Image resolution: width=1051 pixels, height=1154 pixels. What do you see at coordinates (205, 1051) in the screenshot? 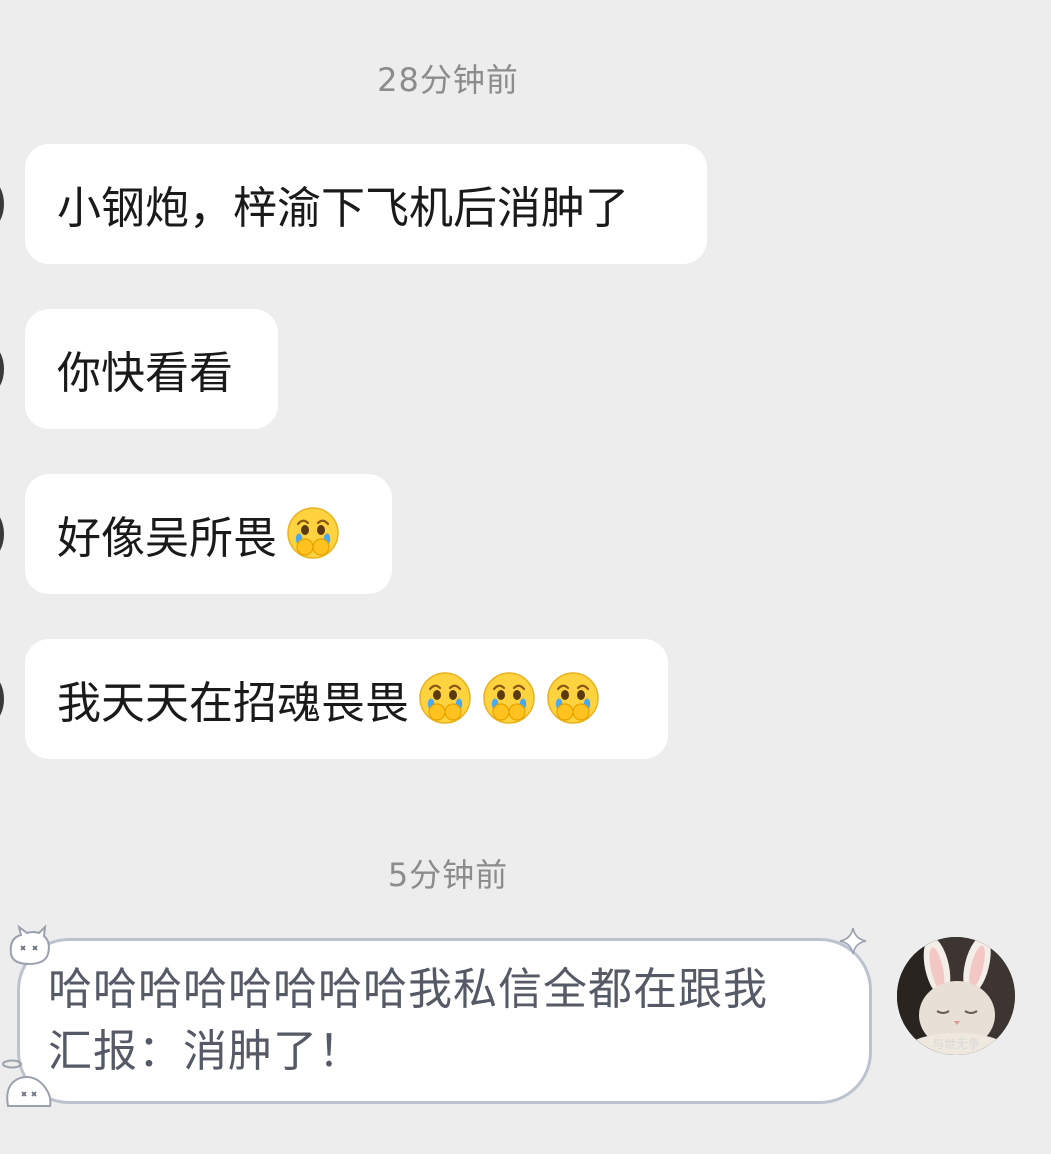
I see `message-text-line: 汇报：消肿了！` at bounding box center [205, 1051].